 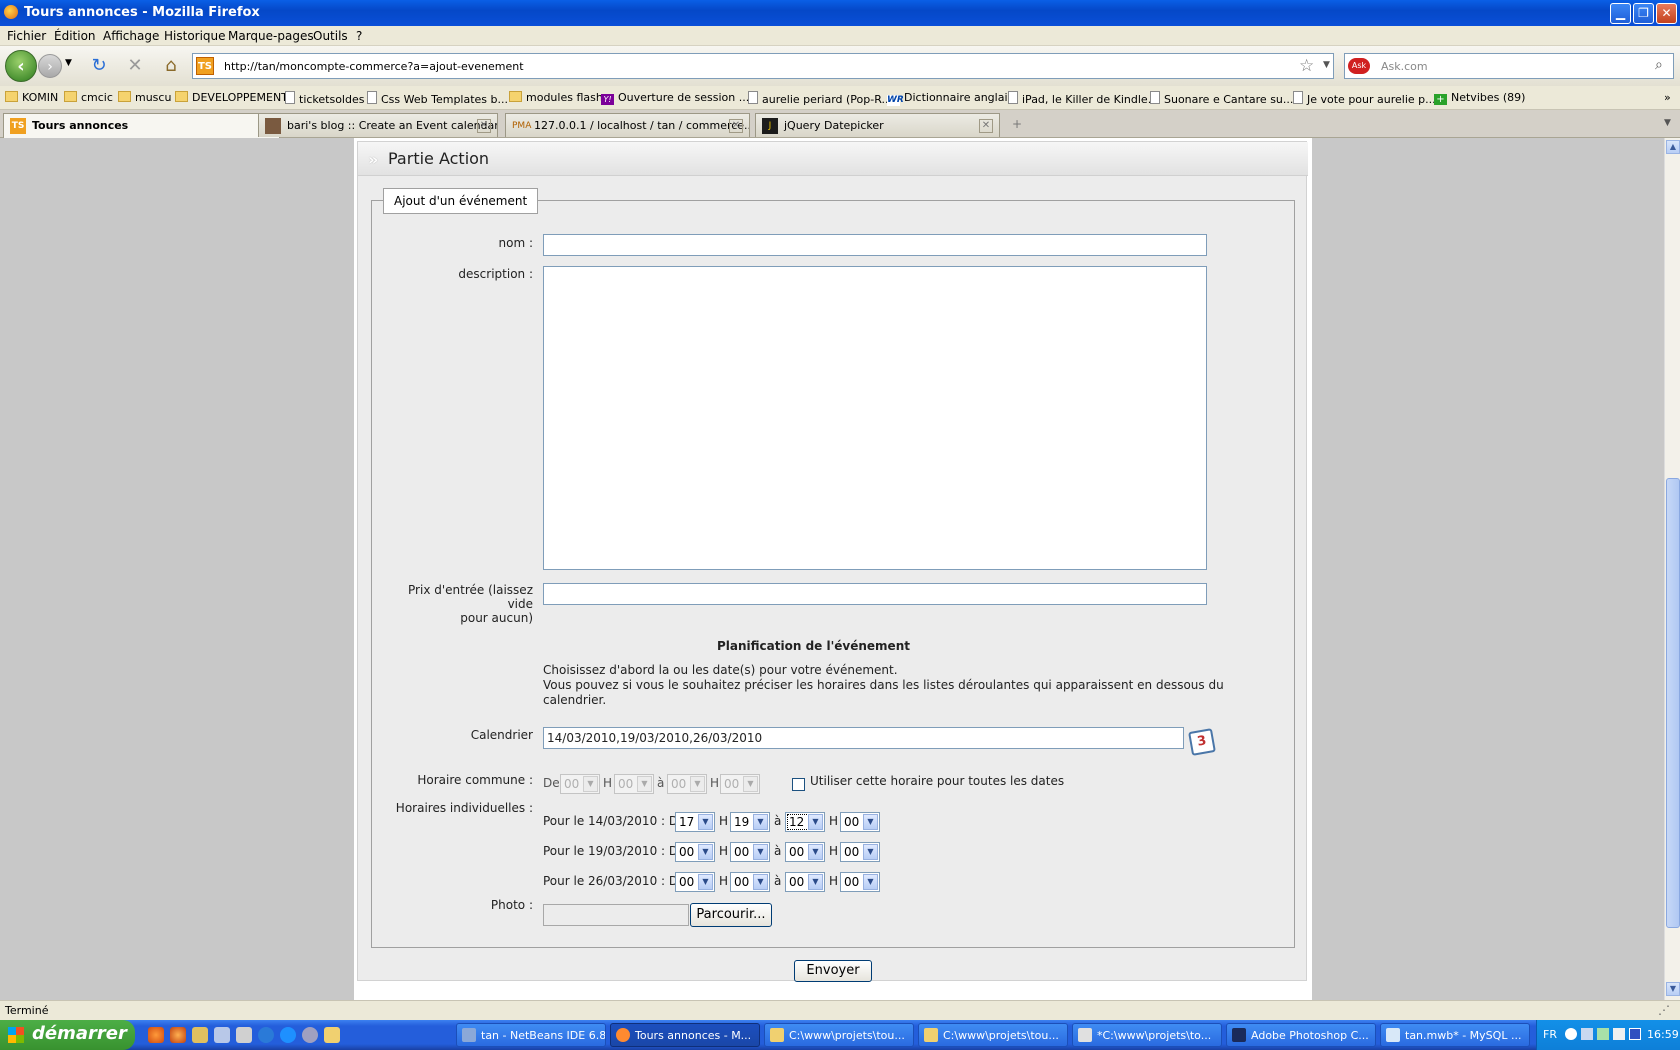 What do you see at coordinates (1509, 66) in the screenshot?
I see `search-bar: Ask Ask.com ⌕` at bounding box center [1509, 66].